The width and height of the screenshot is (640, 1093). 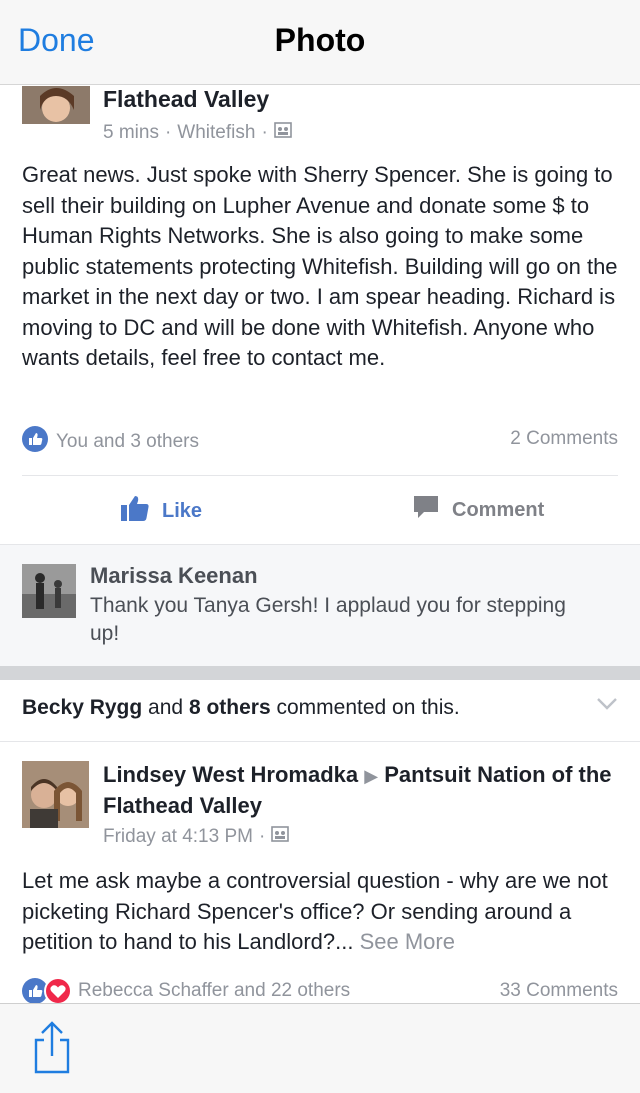 I want to click on post-location: Whitefish, so click(x=216, y=133).